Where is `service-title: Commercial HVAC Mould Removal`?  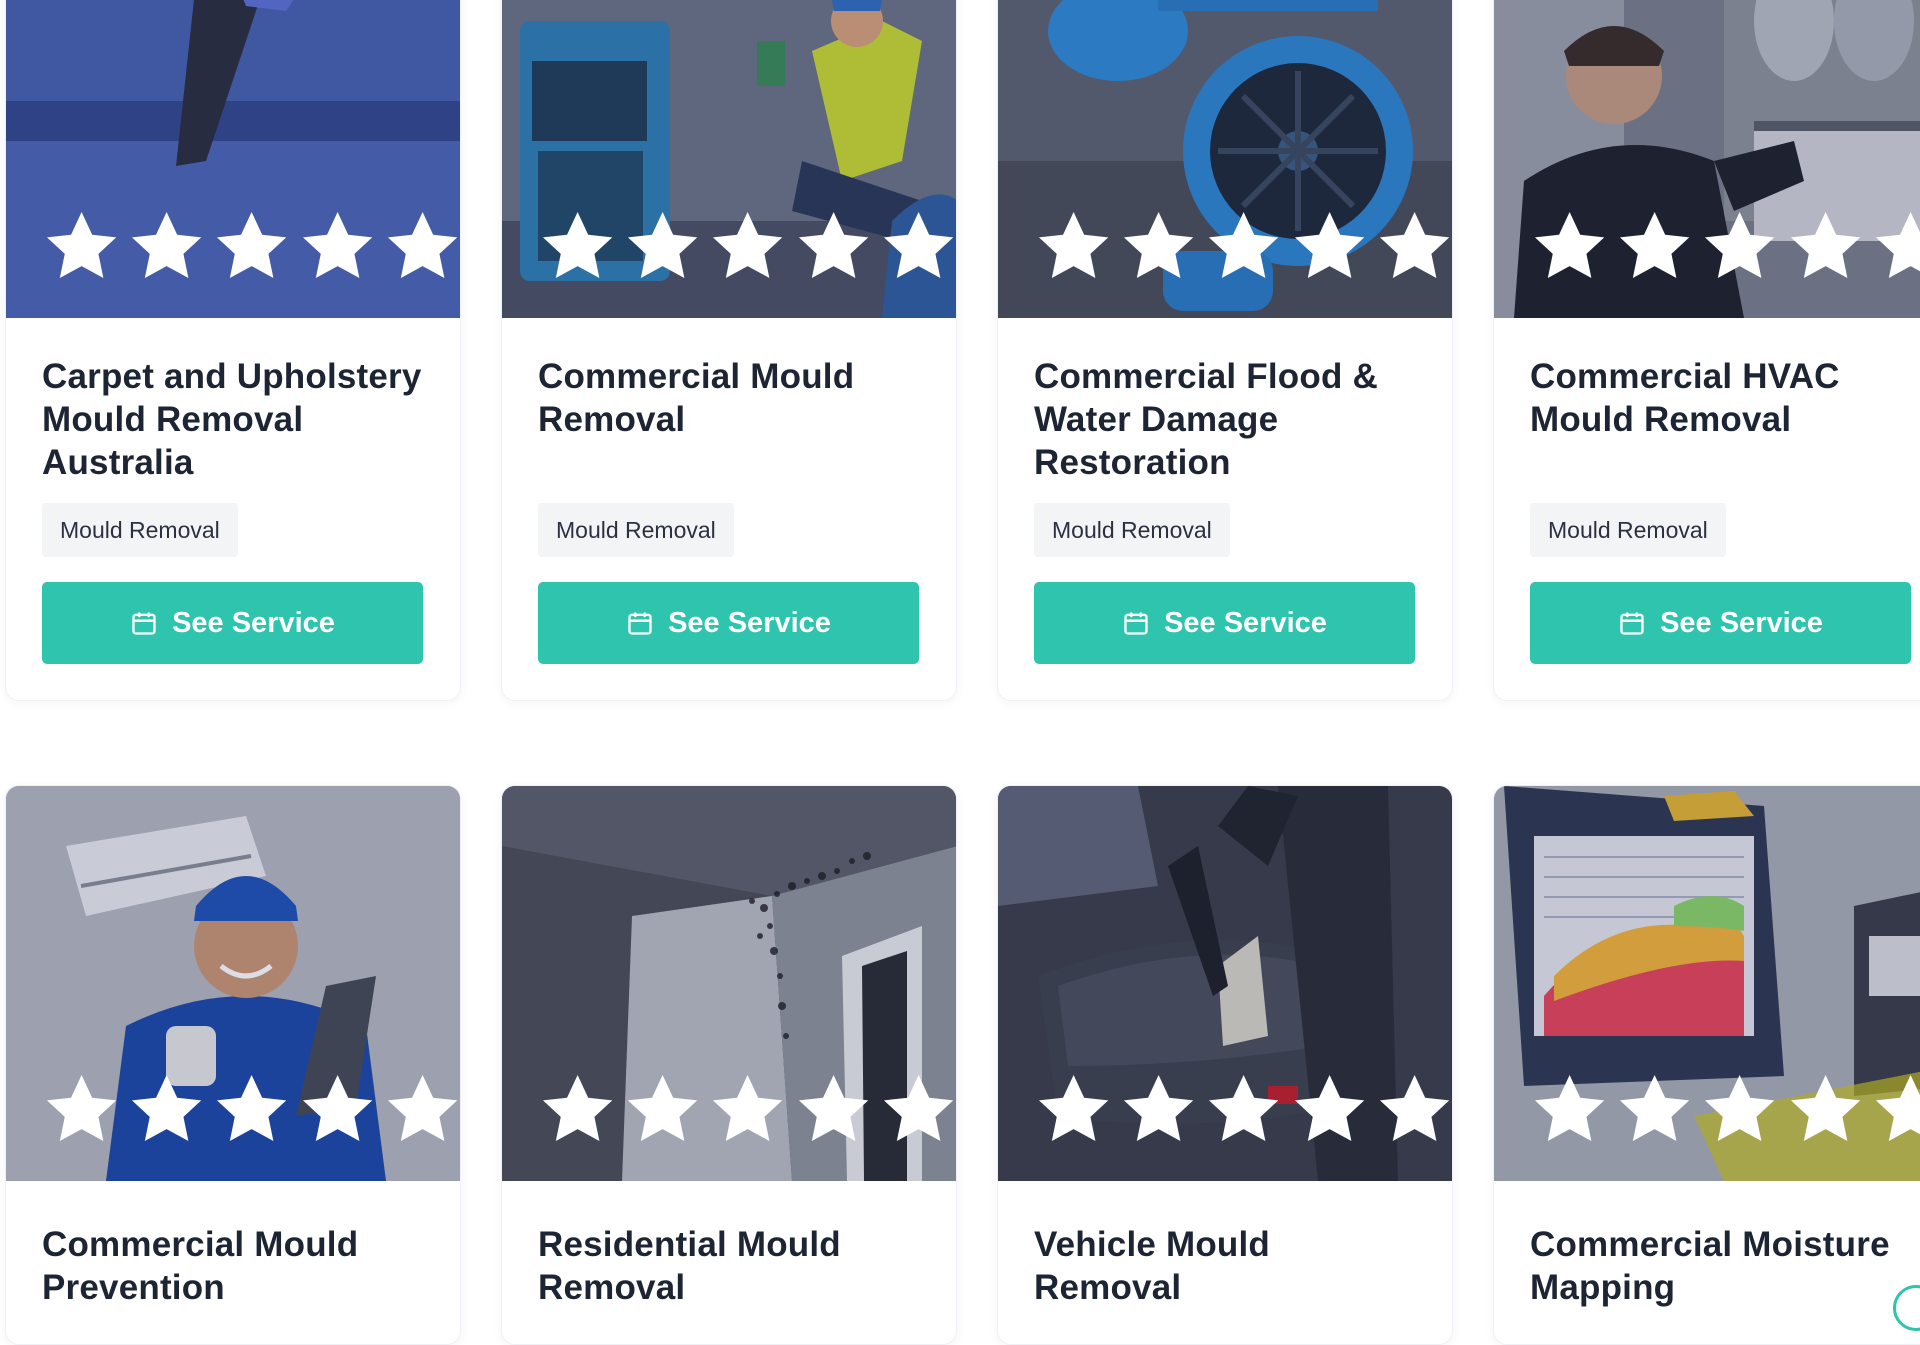 service-title: Commercial HVAC Mould Removal is located at coordinates (1721, 398).